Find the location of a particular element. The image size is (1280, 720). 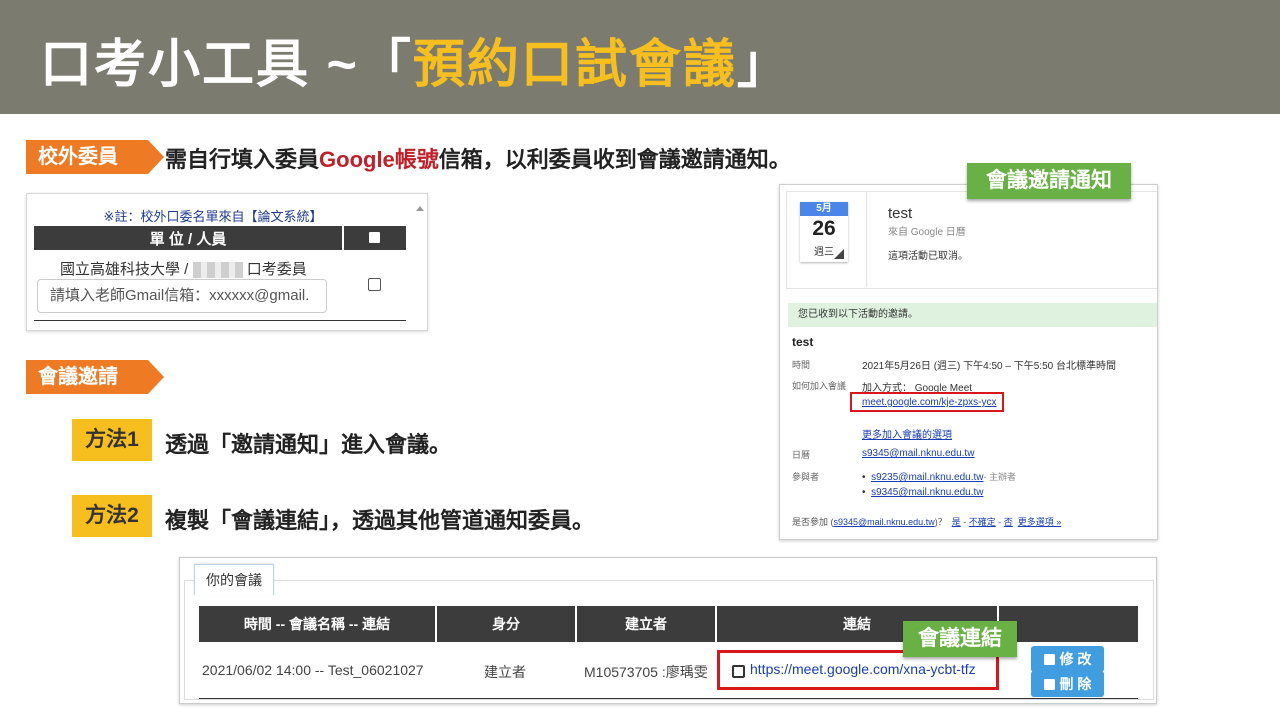

committee-note: ※註：校外口委名單來自【論文系統】 is located at coordinates (213, 216).